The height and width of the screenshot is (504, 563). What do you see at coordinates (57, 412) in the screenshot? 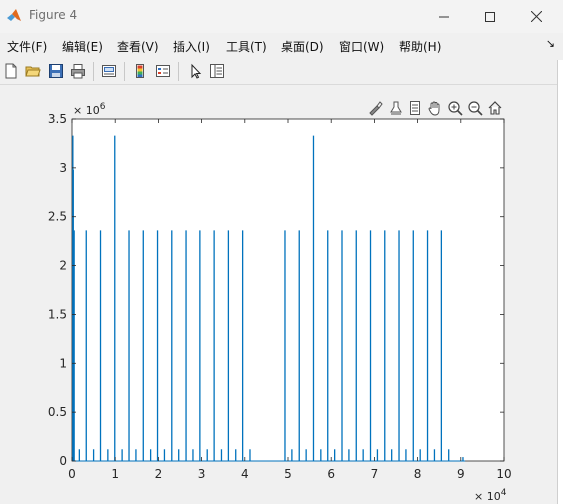
I see `y-tick-label: 0.5` at bounding box center [57, 412].